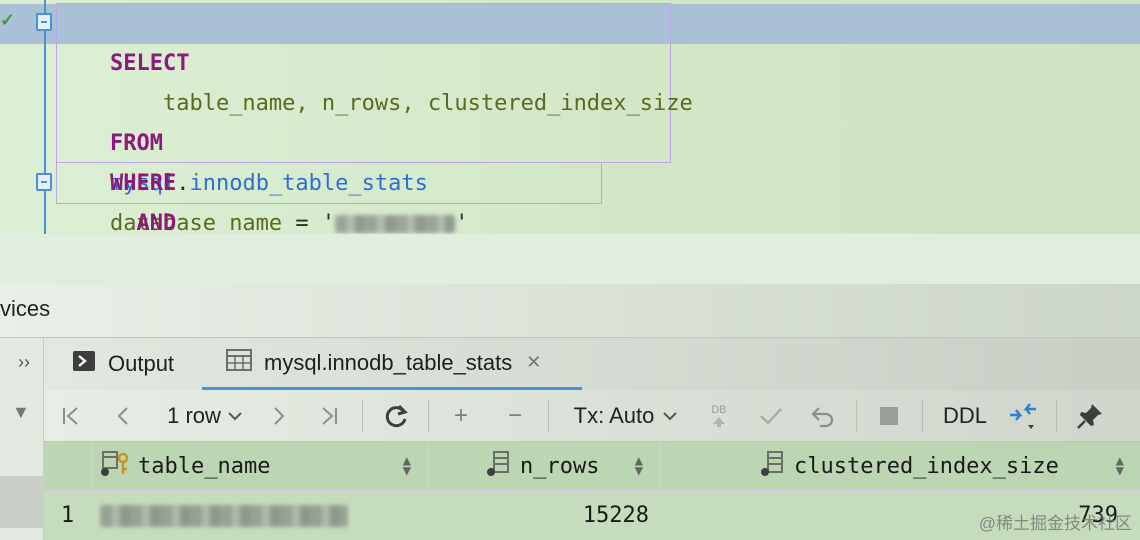 This screenshot has width=1140, height=540. What do you see at coordinates (309, 222) in the screenshot?
I see `where-operator: = '` at bounding box center [309, 222].